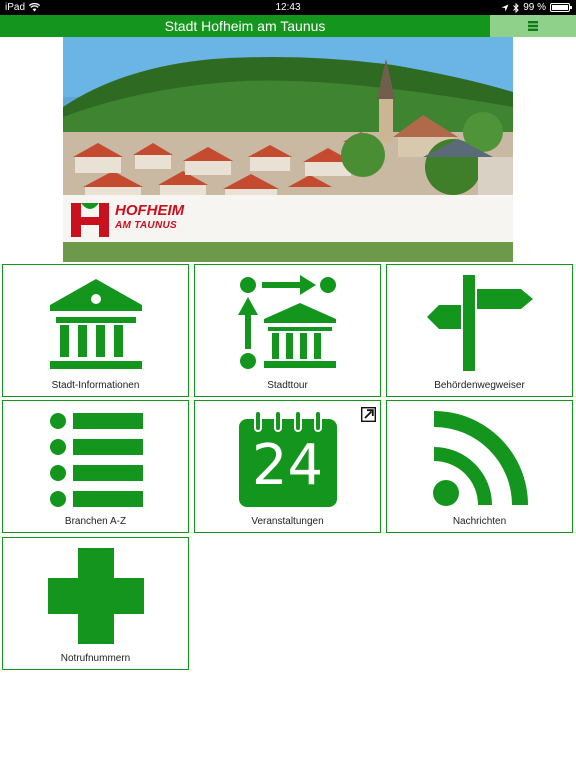 The width and height of the screenshot is (576, 768). I want to click on list-icon, so click(95, 459).